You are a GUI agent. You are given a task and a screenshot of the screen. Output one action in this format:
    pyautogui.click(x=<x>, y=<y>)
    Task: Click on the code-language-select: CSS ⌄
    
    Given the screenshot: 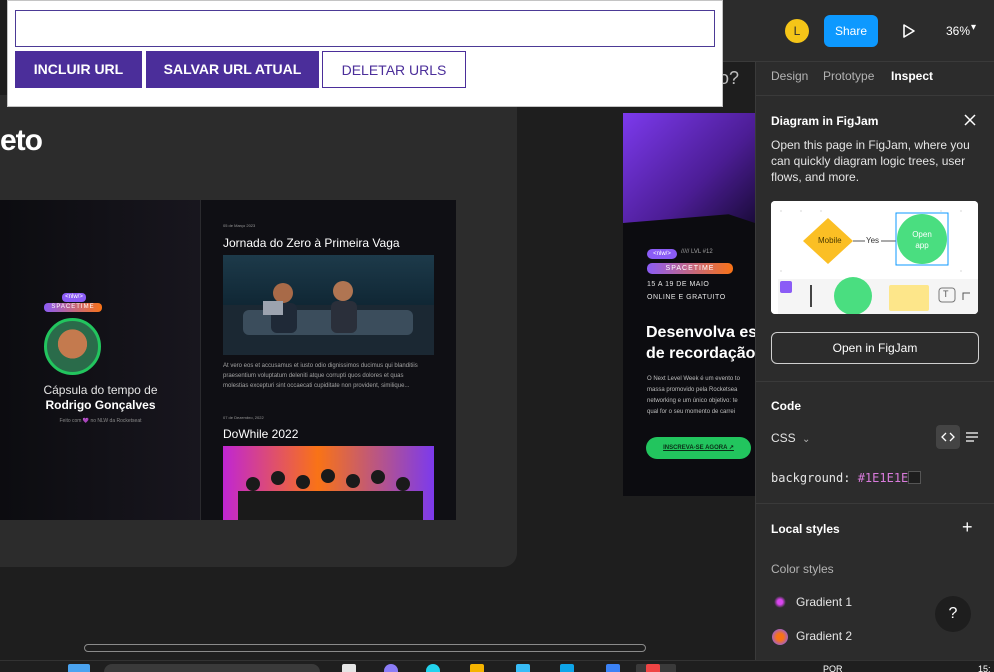 What is the action you would take?
    pyautogui.click(x=790, y=438)
    